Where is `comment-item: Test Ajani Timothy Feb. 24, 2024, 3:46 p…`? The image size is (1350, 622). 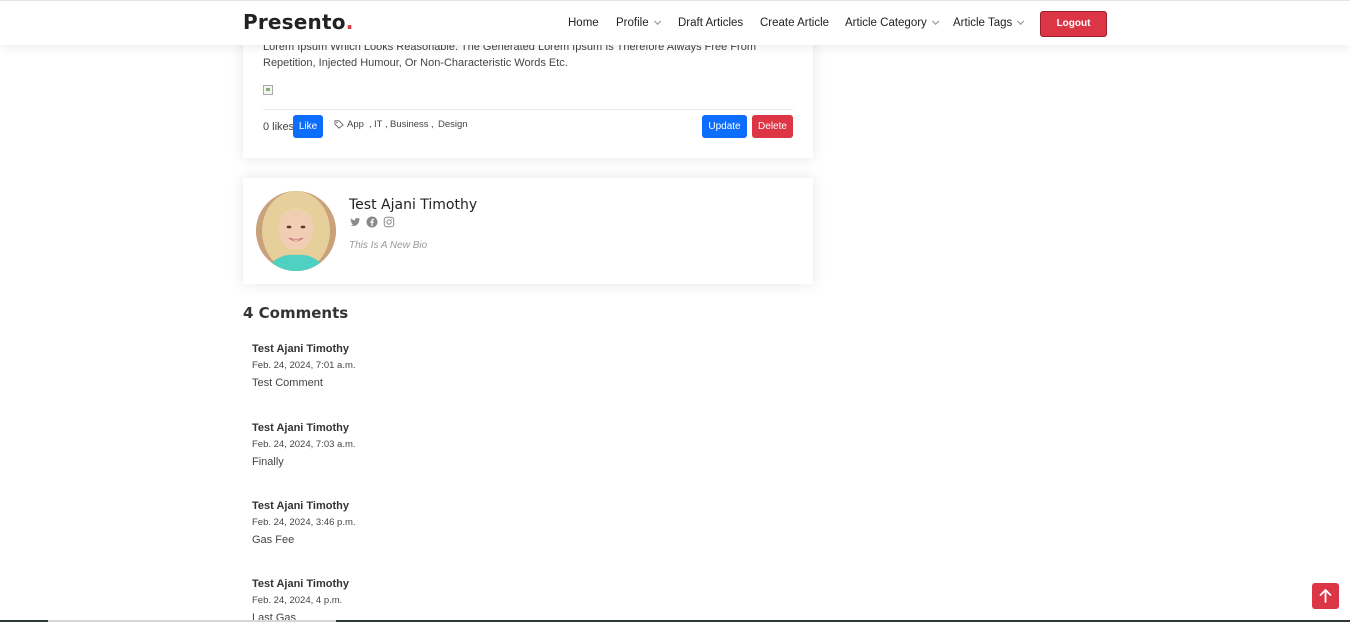 comment-item: Test Ajani Timothy Feb. 24, 2024, 3:46 p… is located at coordinates (452, 530).